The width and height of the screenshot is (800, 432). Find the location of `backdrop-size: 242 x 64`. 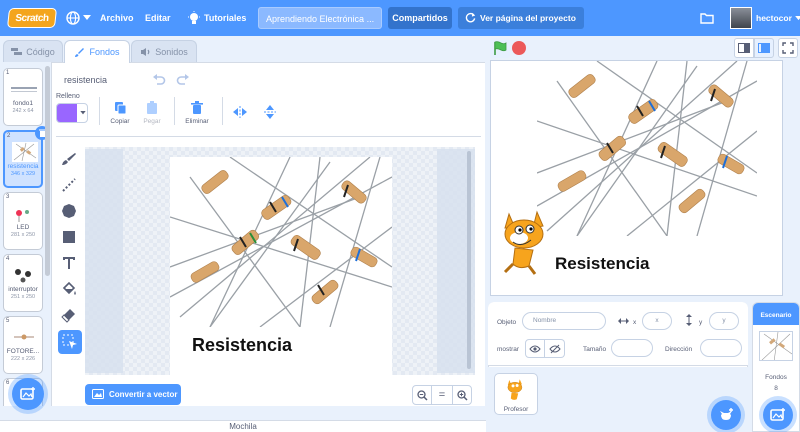

backdrop-size: 242 x 64 is located at coordinates (23, 111).